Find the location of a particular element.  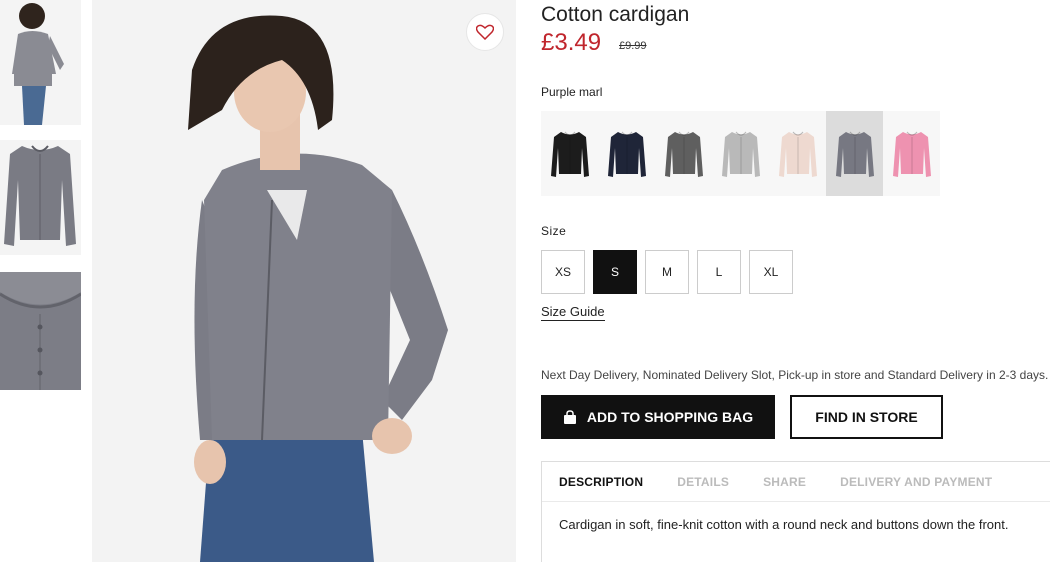

color-swatch-dark-grey is located at coordinates (683, 153).